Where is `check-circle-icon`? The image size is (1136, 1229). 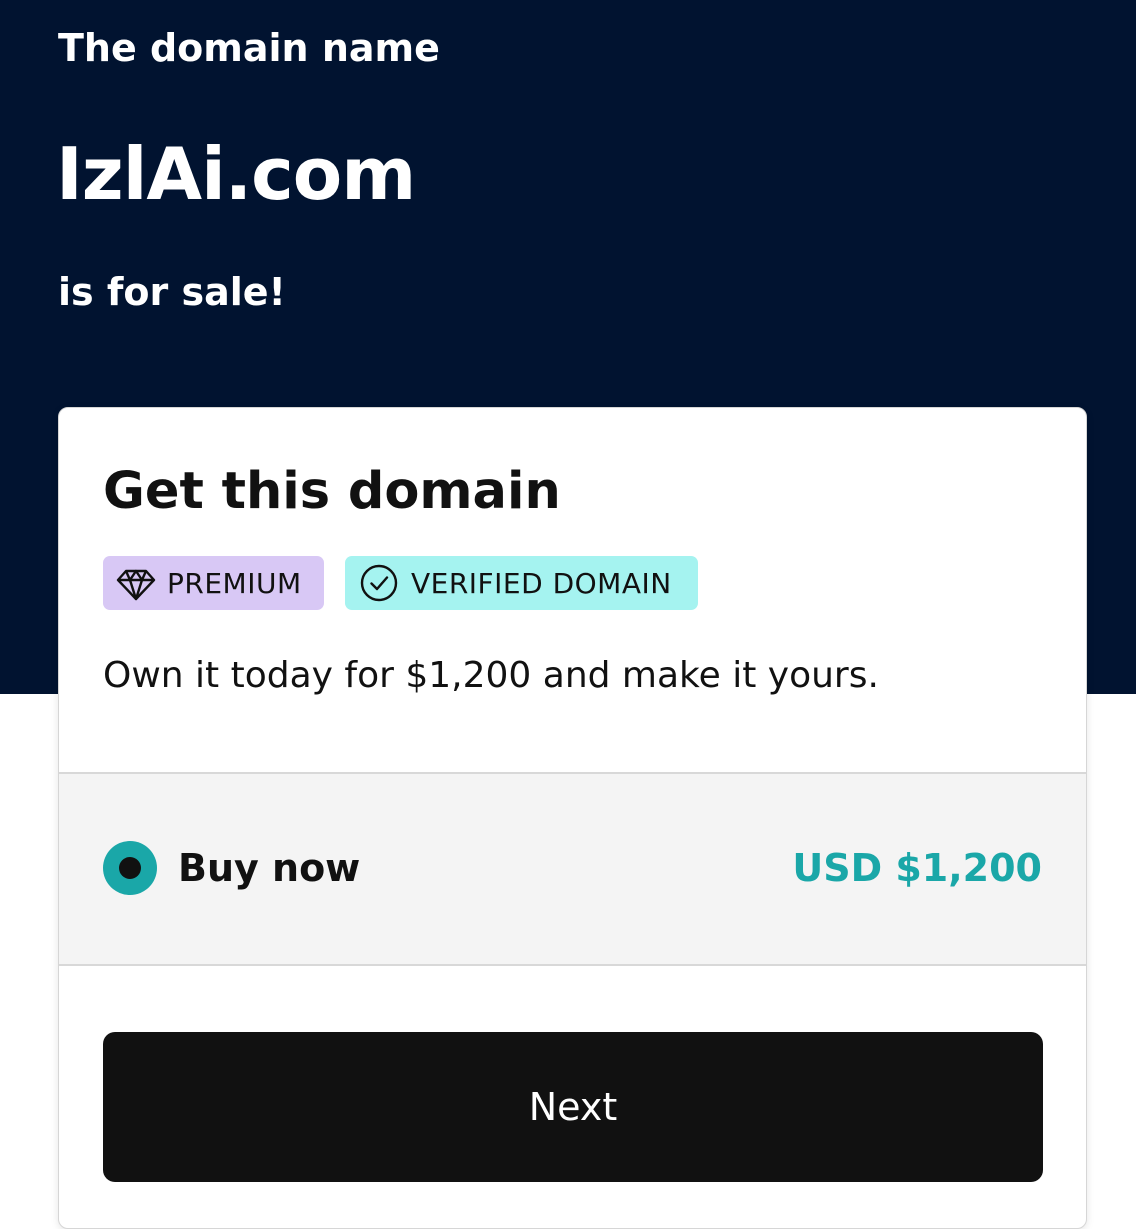 check-circle-icon is located at coordinates (379, 583).